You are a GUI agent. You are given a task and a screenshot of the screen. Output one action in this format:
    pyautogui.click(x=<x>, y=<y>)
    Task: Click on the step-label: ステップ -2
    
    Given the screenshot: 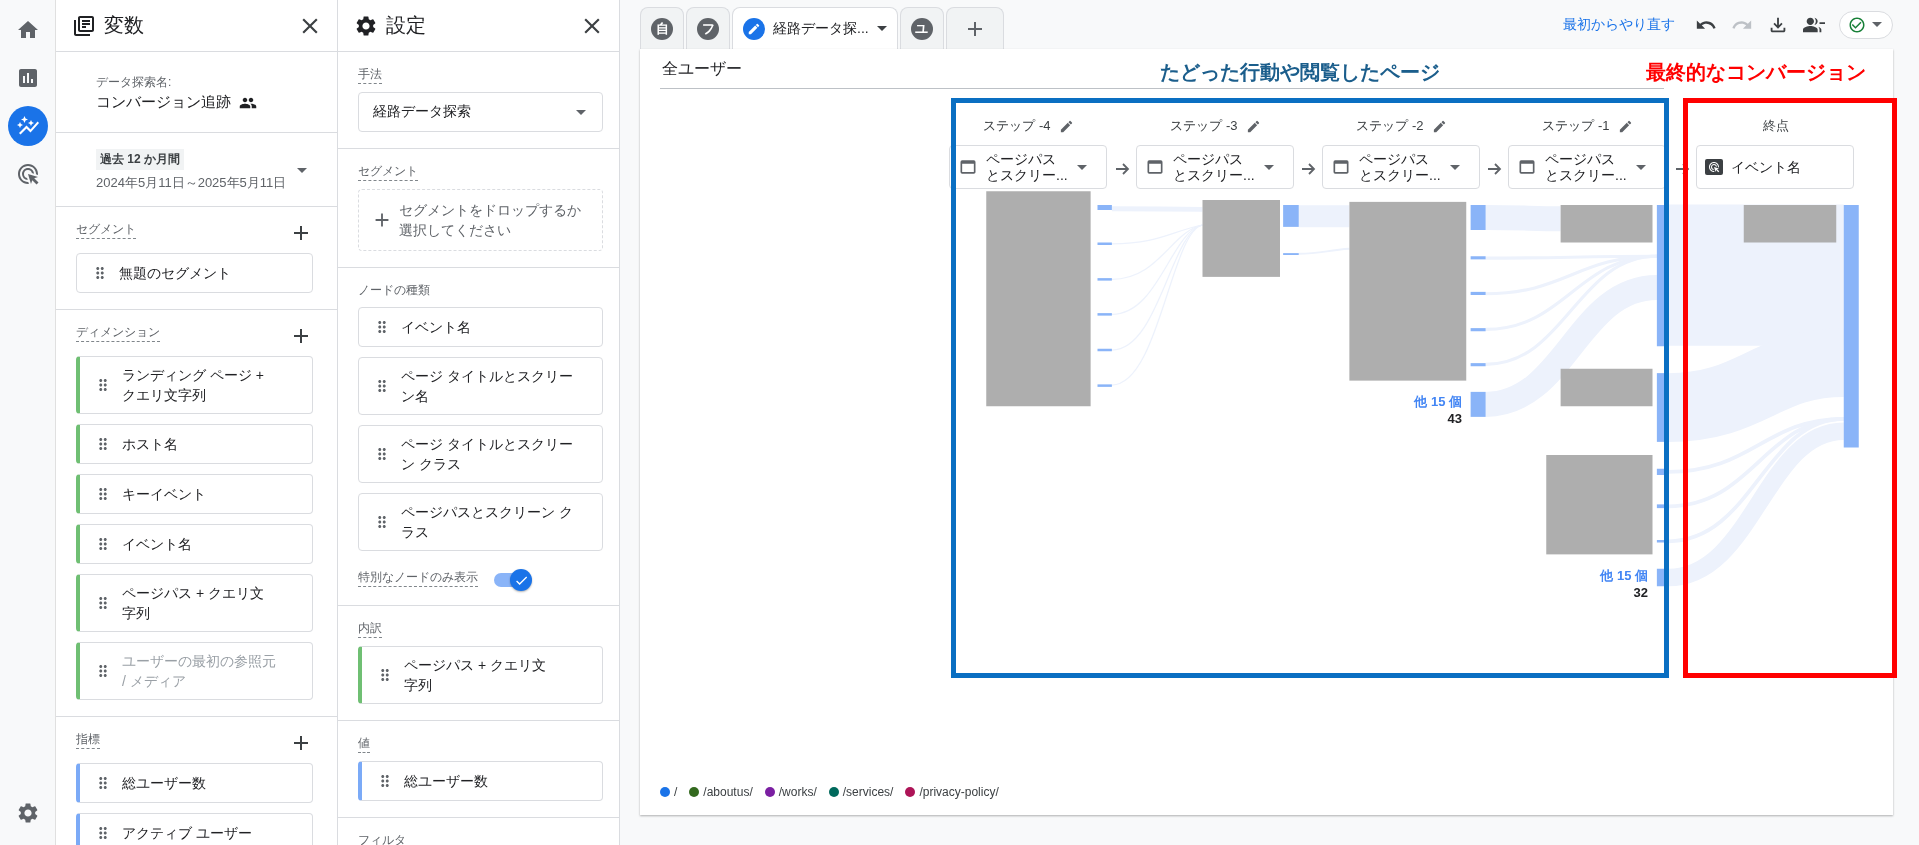 What is the action you would take?
    pyautogui.click(x=1390, y=126)
    